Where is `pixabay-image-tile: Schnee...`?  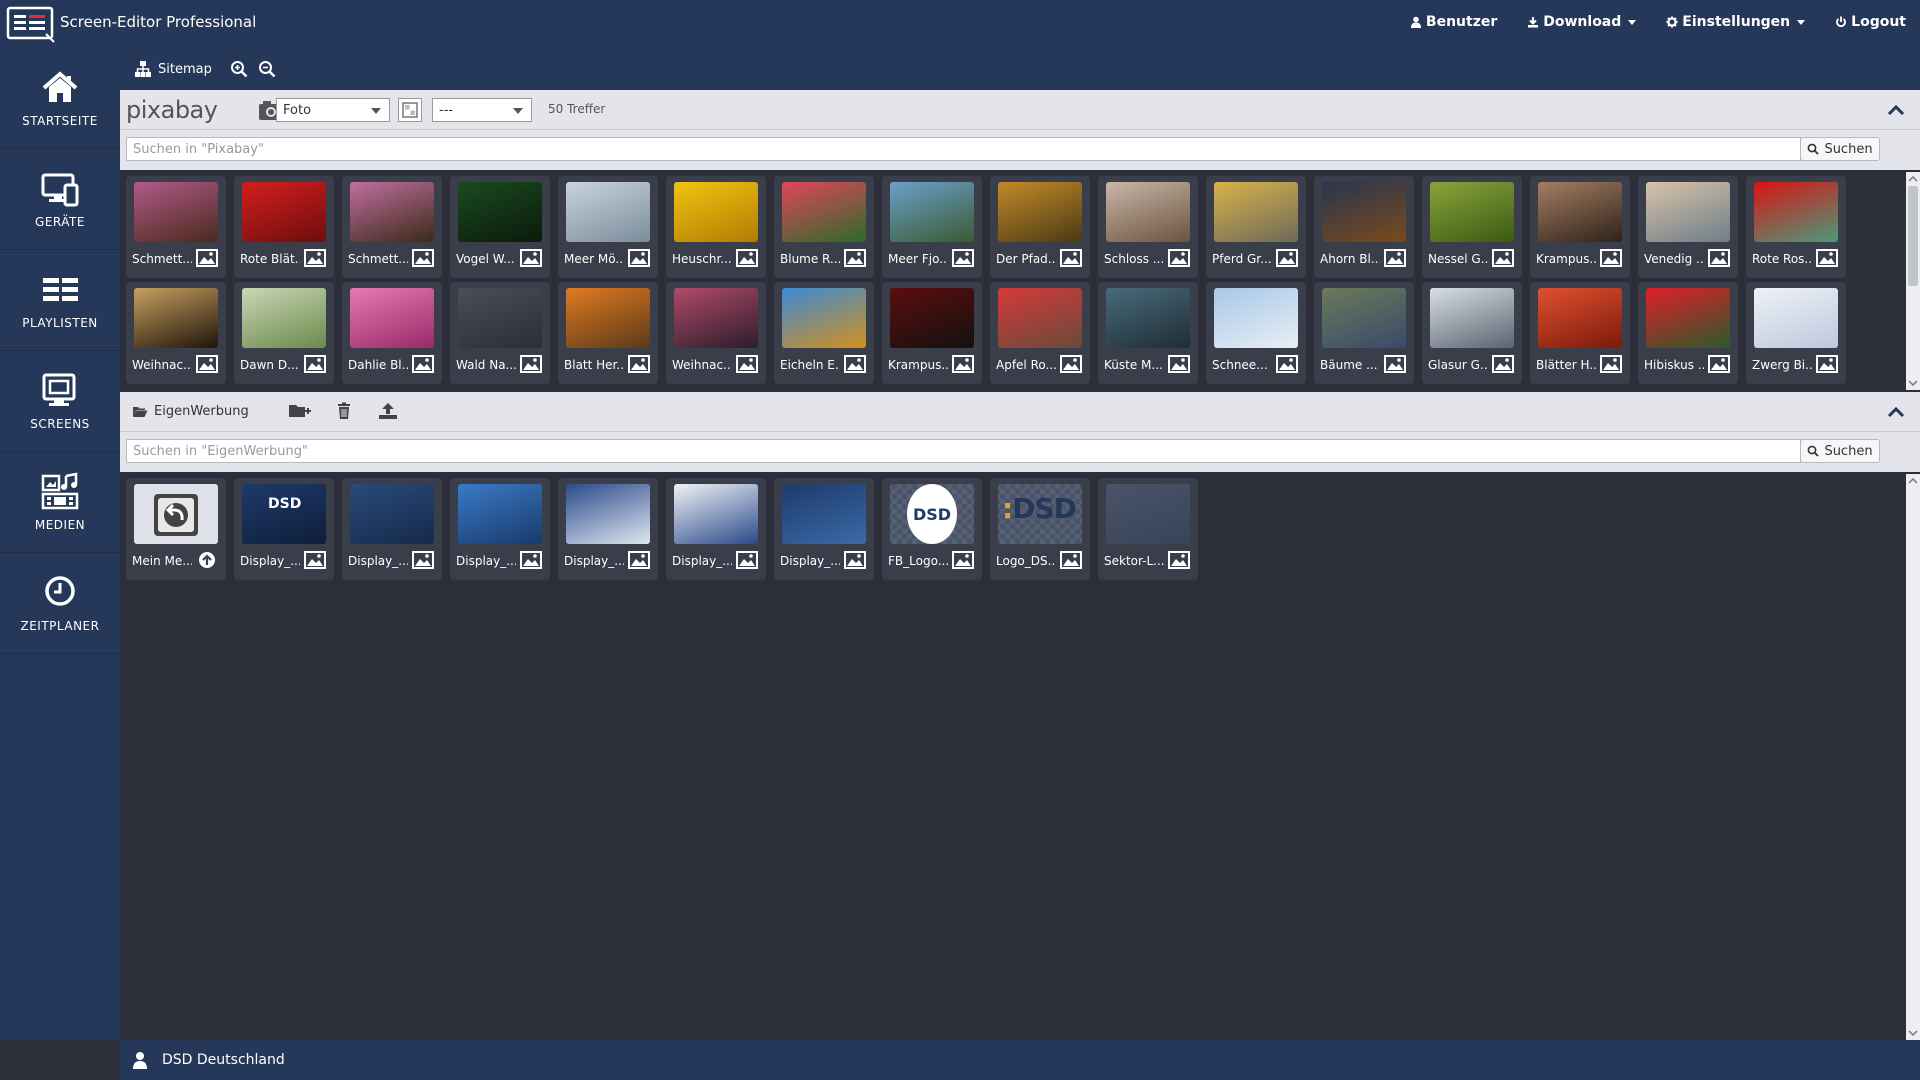 pixabay-image-tile: Schnee... is located at coordinates (1256, 333).